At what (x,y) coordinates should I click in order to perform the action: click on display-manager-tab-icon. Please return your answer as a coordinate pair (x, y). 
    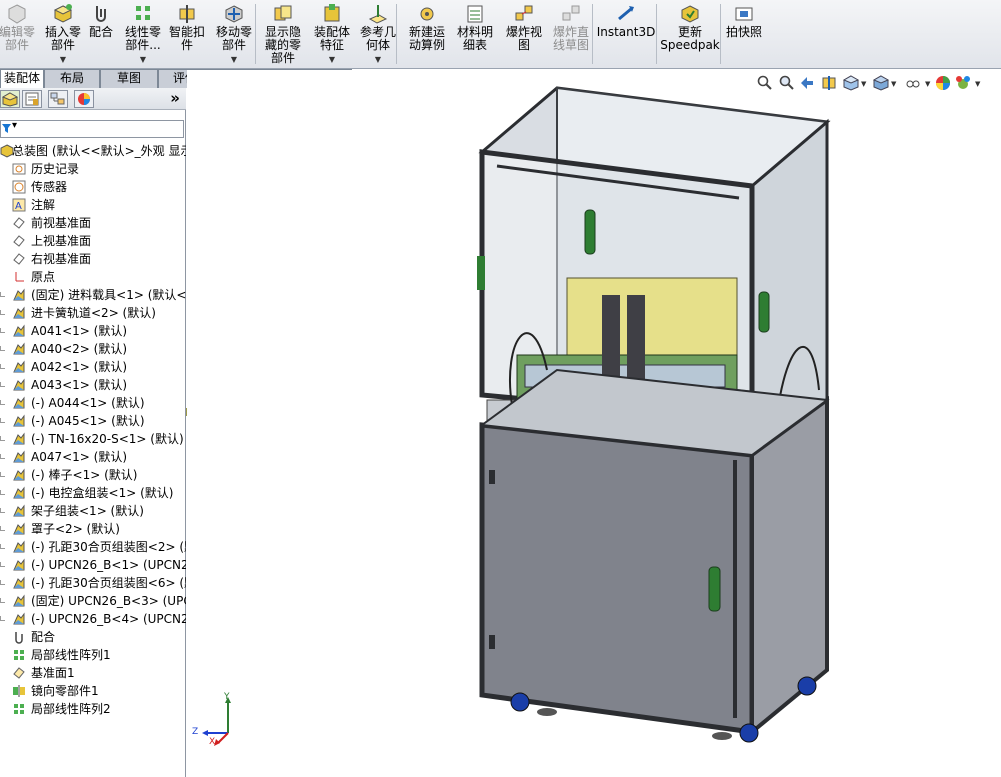
    Looking at the image, I should click on (84, 99).